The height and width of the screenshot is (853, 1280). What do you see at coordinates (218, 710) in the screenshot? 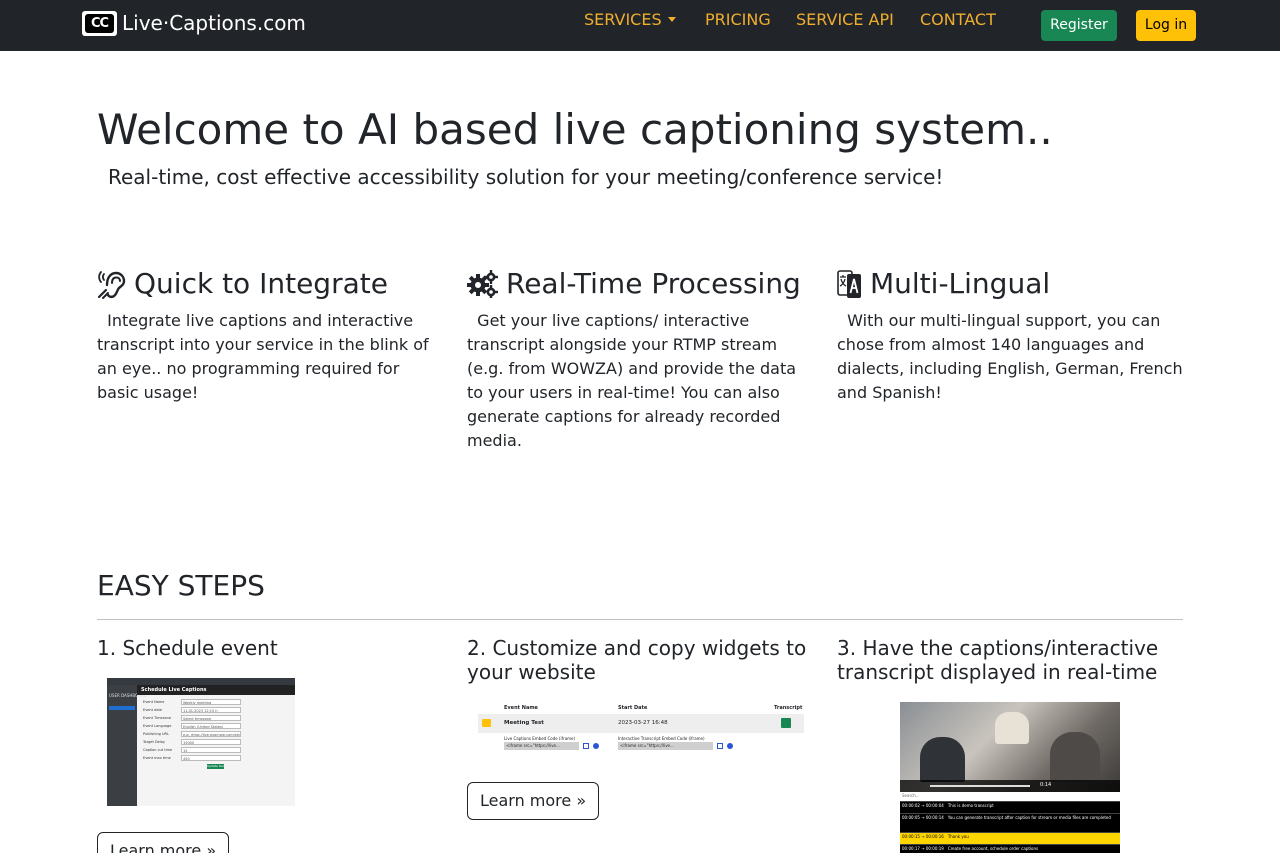
I see `form-row: Event date 11.01.2023 12:15 h` at bounding box center [218, 710].